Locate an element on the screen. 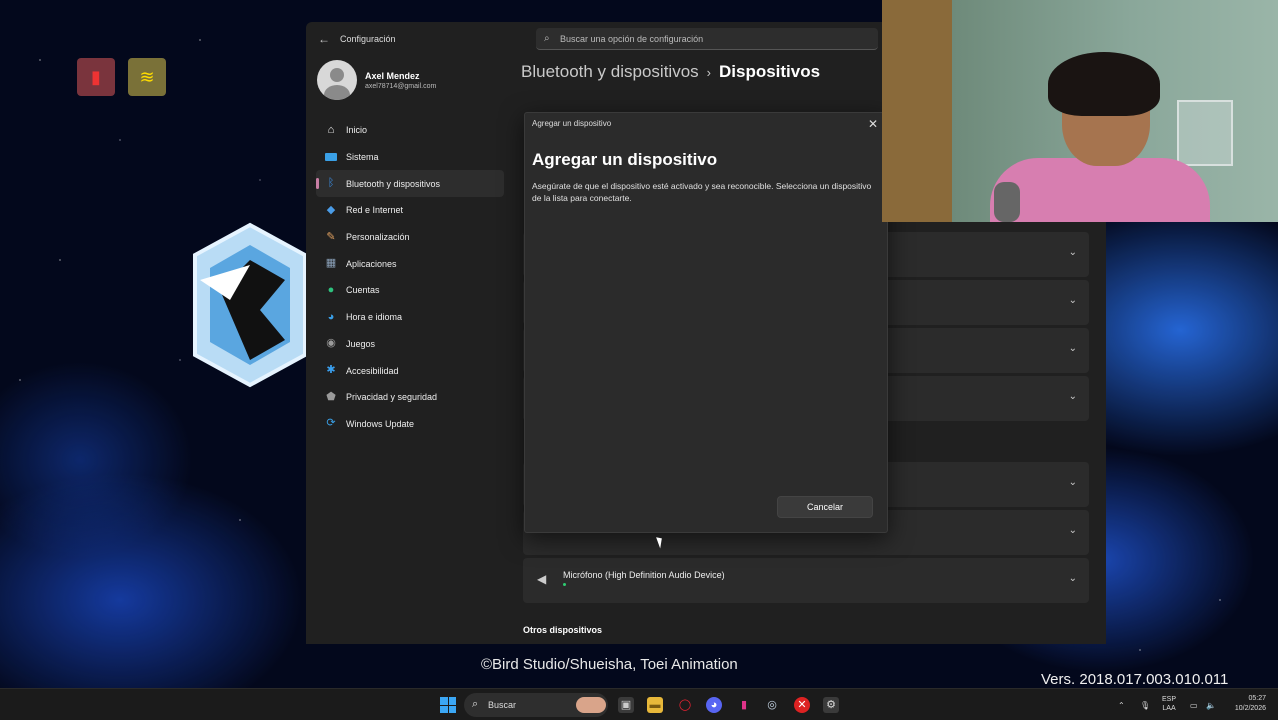 The height and width of the screenshot is (720, 1278). gamepad-icon: ◉ is located at coordinates (331, 343).